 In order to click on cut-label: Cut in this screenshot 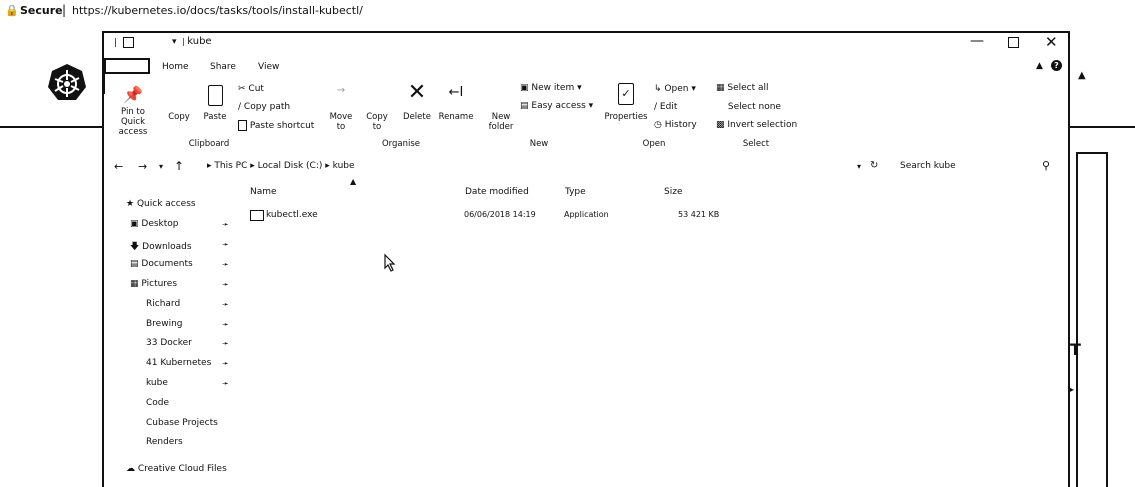, I will do `click(256, 89)`.